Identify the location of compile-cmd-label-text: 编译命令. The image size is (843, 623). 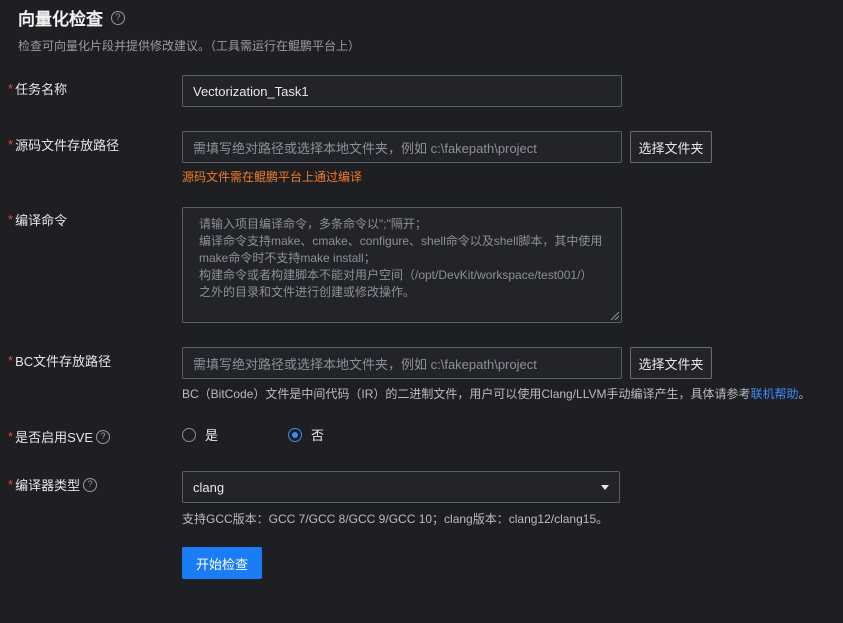
(41, 220).